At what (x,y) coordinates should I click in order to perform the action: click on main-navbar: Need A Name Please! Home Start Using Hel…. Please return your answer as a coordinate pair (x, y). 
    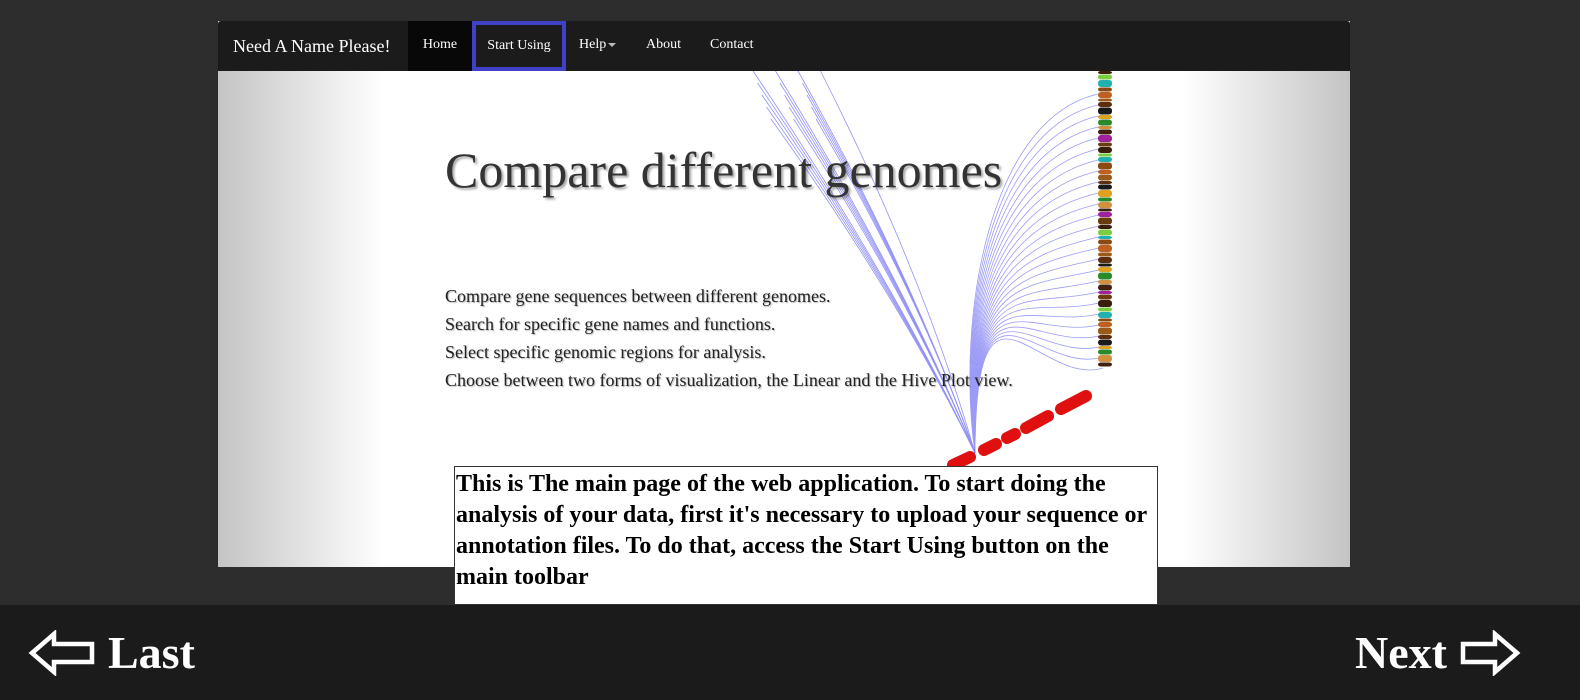
    Looking at the image, I should click on (784, 46).